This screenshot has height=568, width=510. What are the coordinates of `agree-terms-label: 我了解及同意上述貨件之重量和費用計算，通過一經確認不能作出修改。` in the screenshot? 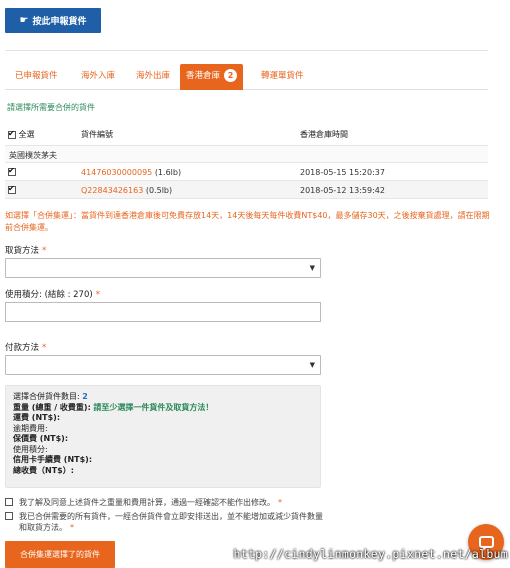 It's located at (147, 502).